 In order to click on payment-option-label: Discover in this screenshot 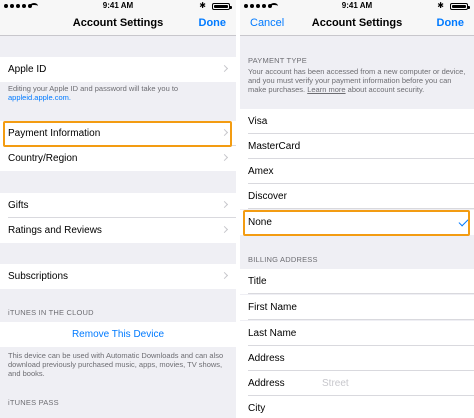, I will do `click(267, 196)`.